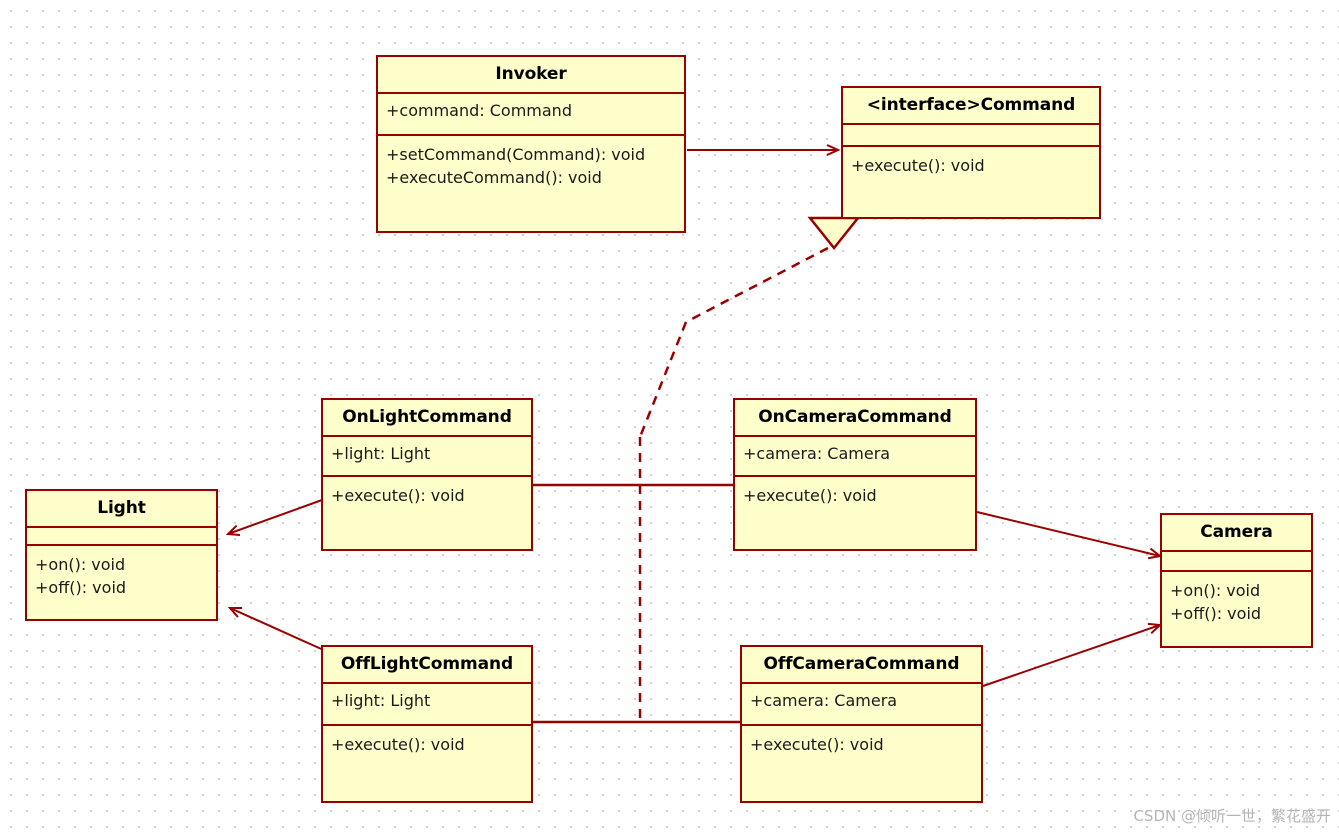  I want to click on edge-onlightcommand-to-light, so click(275, 516).